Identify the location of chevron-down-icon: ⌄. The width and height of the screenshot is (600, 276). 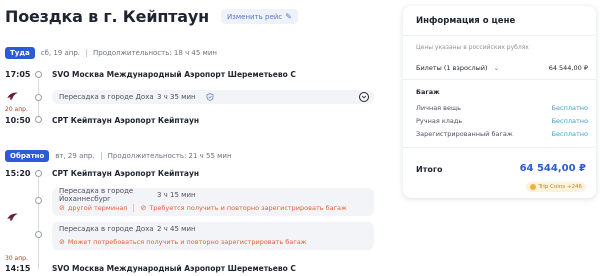
(496, 68).